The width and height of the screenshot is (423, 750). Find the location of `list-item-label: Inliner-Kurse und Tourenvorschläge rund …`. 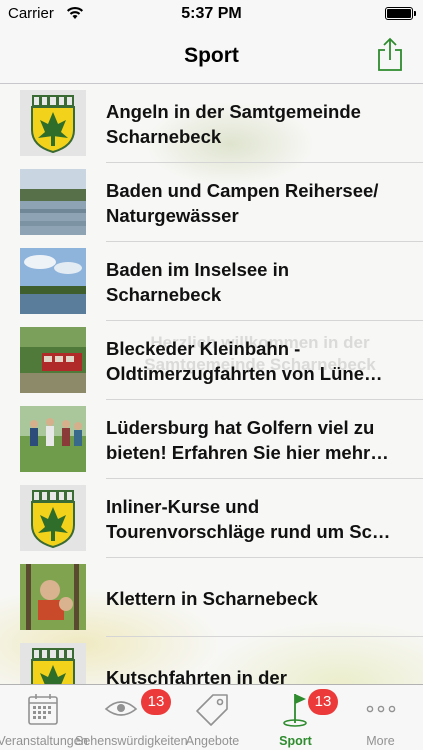

list-item-label: Inliner-Kurse und Tourenvorschläge rund … is located at coordinates (256, 519).